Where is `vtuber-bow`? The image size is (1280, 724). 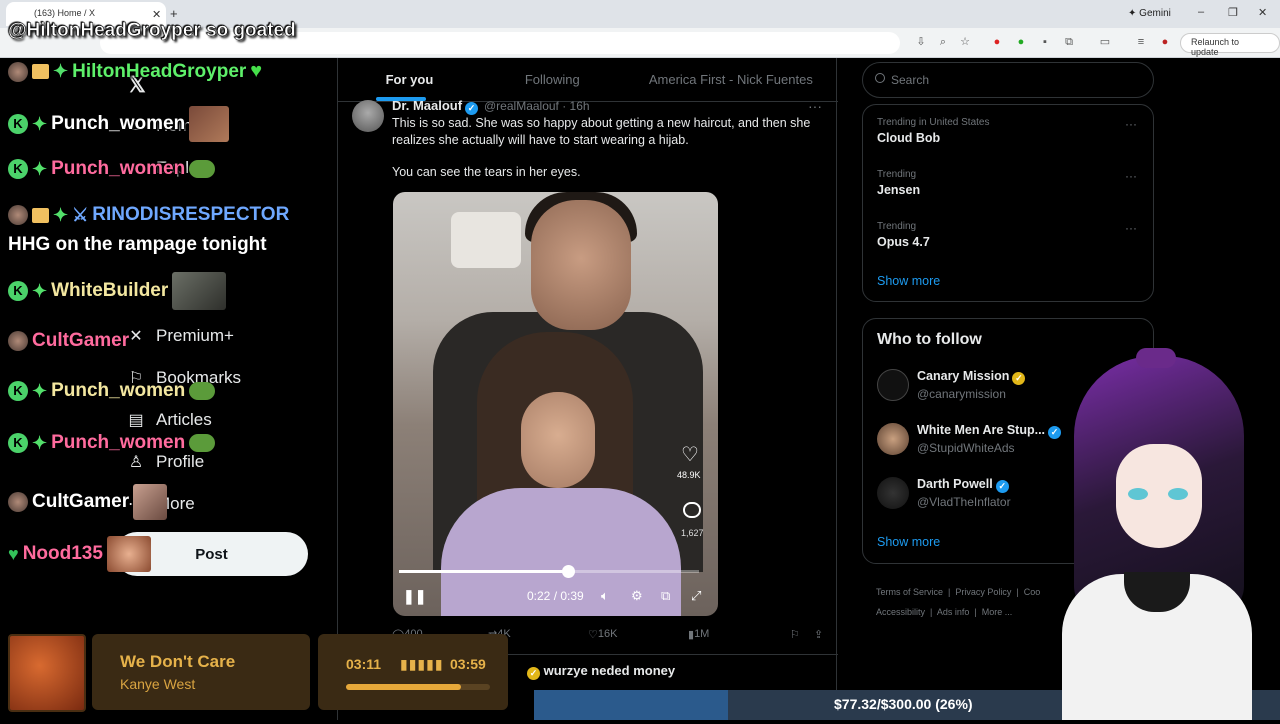
vtuber-bow is located at coordinates (1156, 358).